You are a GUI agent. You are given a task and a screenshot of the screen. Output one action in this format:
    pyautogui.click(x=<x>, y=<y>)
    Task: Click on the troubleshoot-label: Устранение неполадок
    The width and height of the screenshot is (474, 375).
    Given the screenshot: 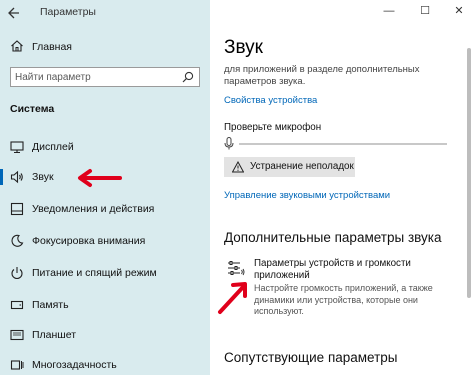 What is the action you would take?
    pyautogui.click(x=302, y=166)
    